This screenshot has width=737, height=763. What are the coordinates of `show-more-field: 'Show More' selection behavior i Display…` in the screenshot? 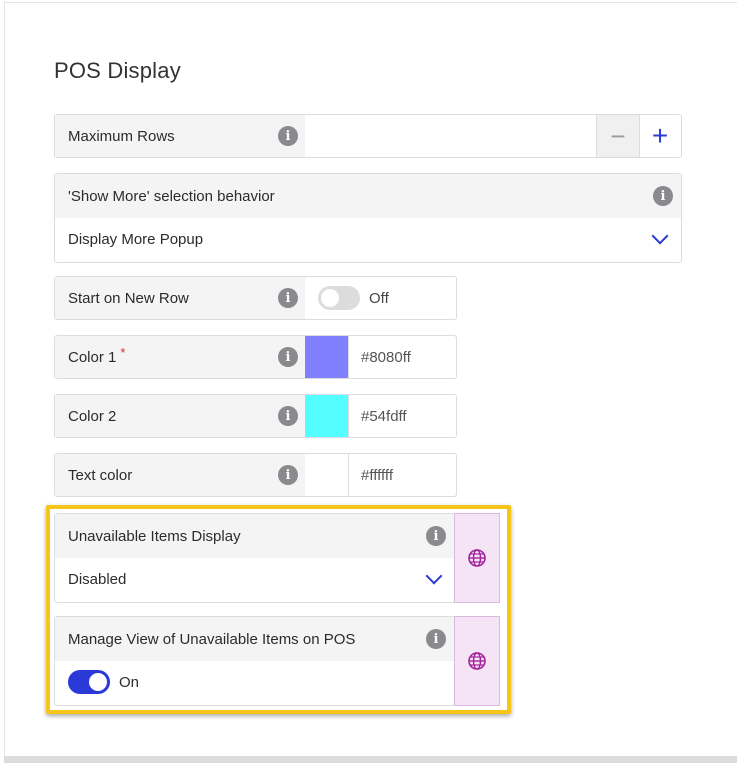 It's located at (368, 218).